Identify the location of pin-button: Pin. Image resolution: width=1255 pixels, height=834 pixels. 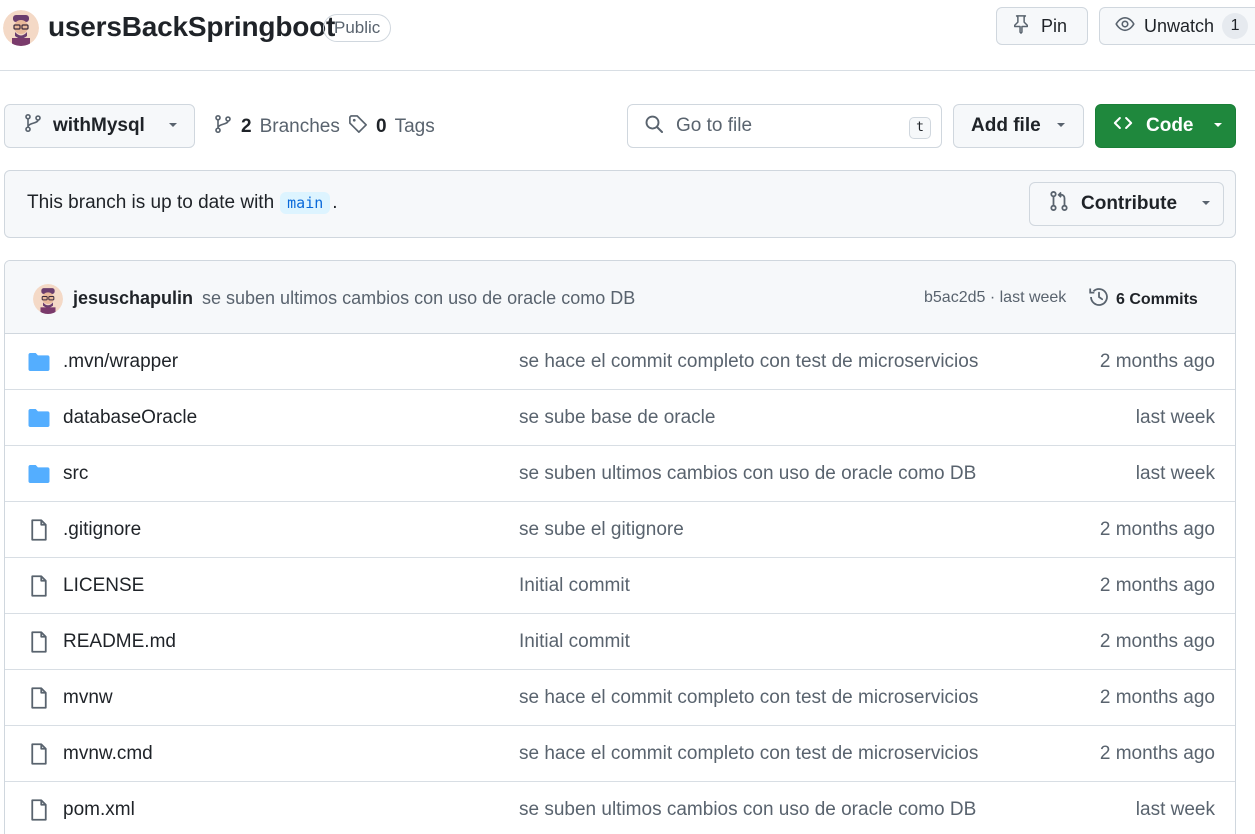
(1042, 26).